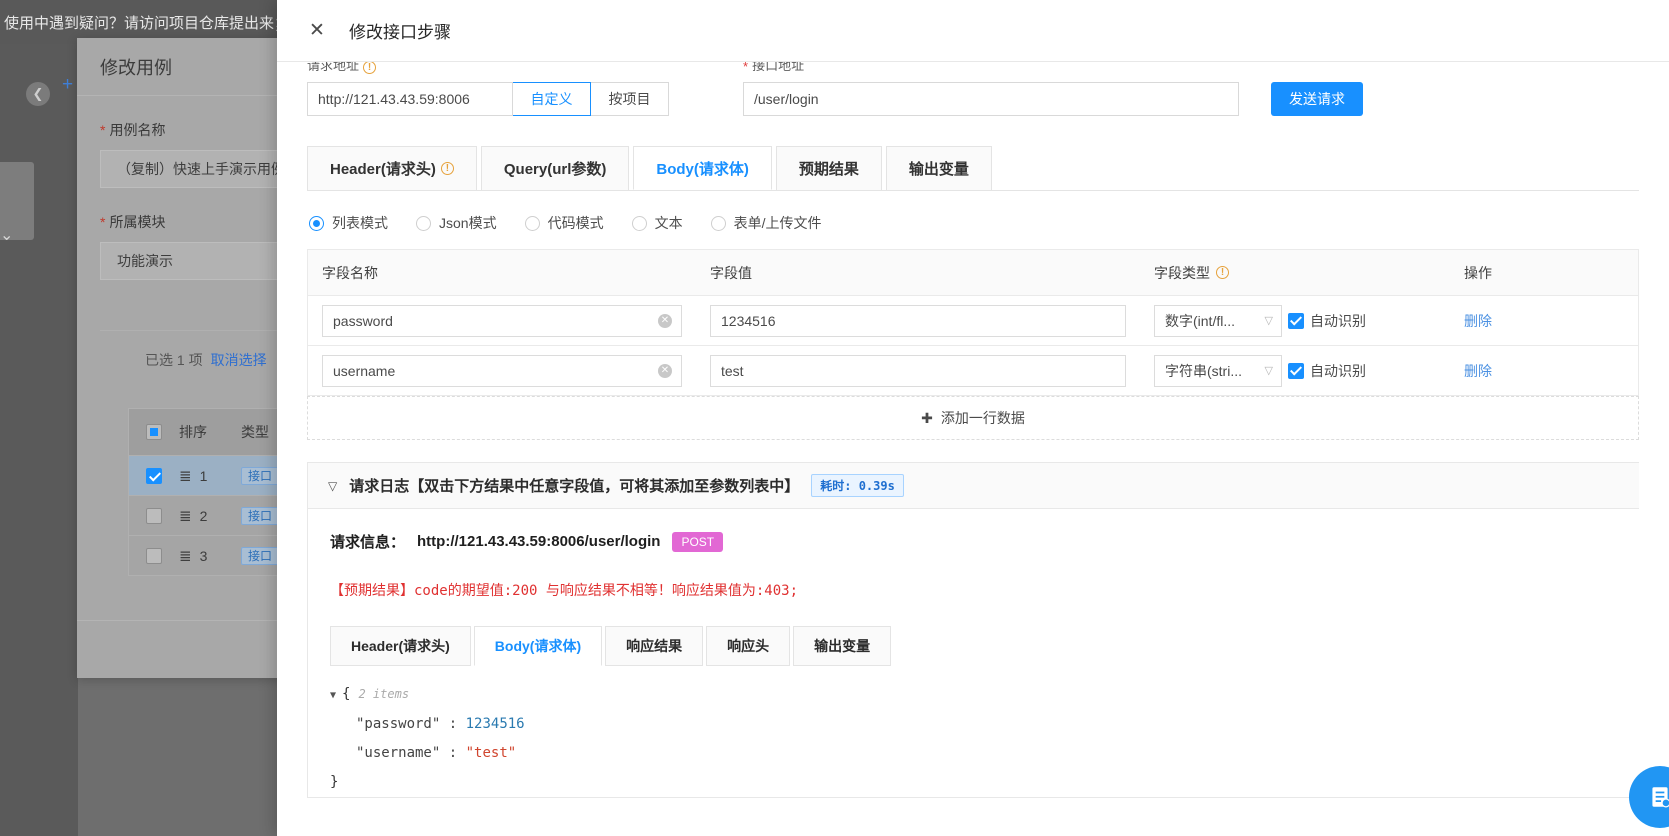 The image size is (1669, 836). What do you see at coordinates (564, 223) in the screenshot?
I see `radio-code-mode: 代码模式` at bounding box center [564, 223].